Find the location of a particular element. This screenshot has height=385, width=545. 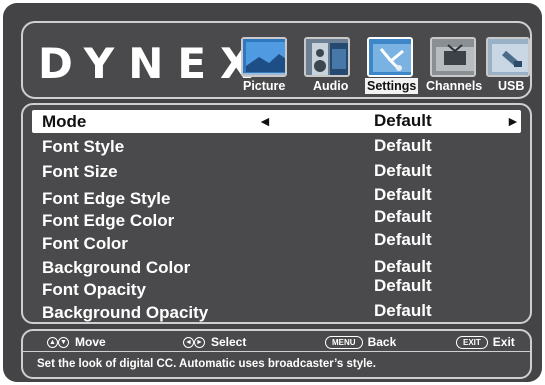

menu-item-label: Font Opacity is located at coordinates (94, 289).